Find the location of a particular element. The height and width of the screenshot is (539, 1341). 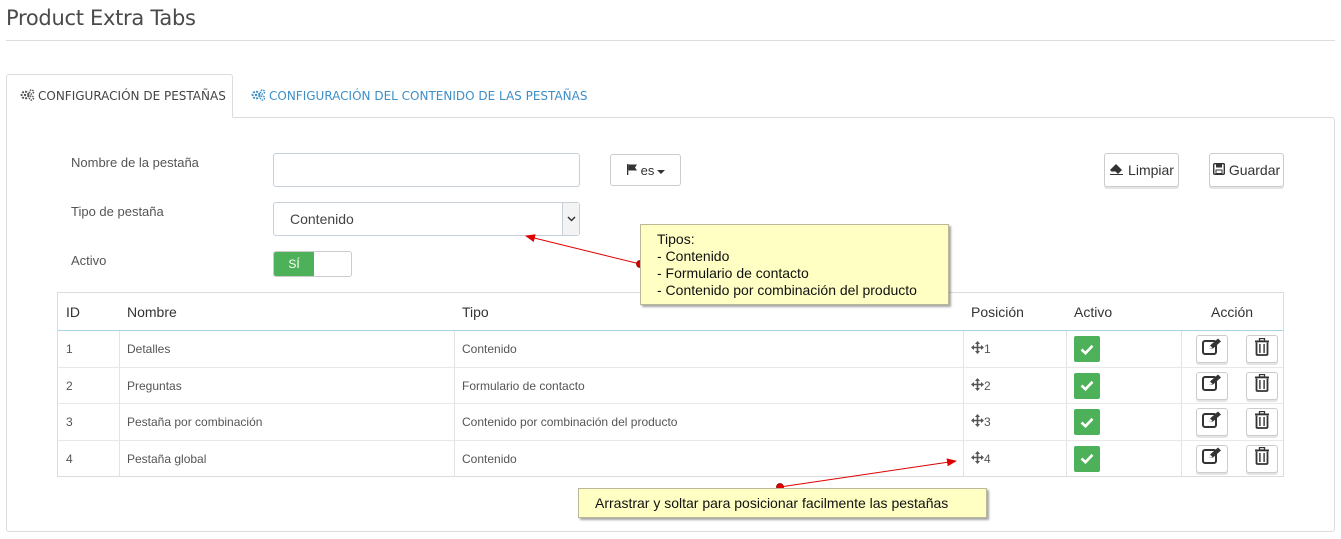

header-id: ID is located at coordinates (73, 312).